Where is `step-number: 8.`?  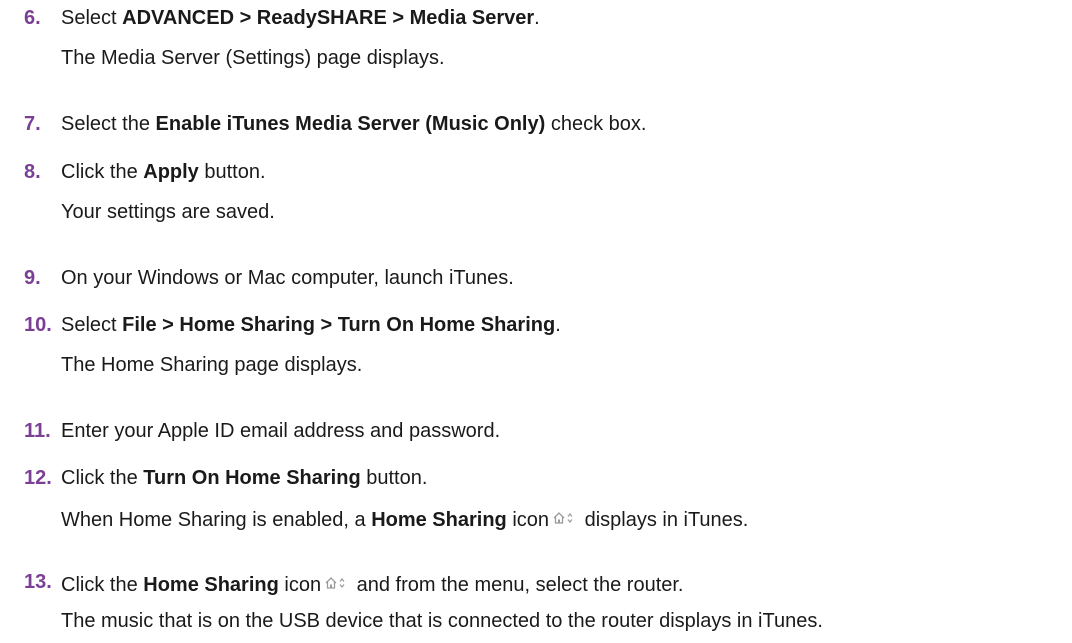 step-number: 8. is located at coordinates (32, 172).